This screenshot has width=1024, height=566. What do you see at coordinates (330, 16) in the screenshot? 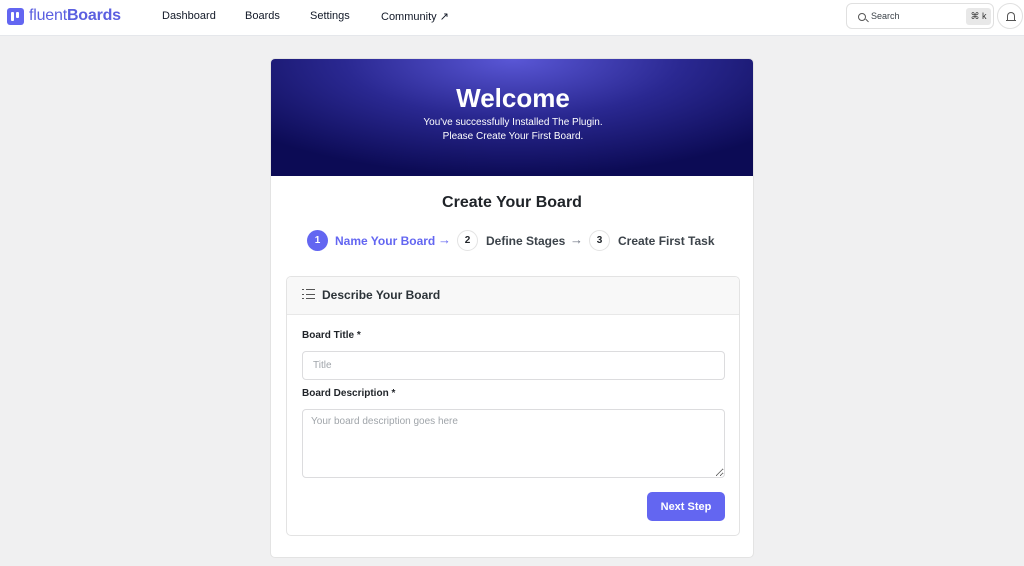
I see `nav-settings: Settings` at bounding box center [330, 16].